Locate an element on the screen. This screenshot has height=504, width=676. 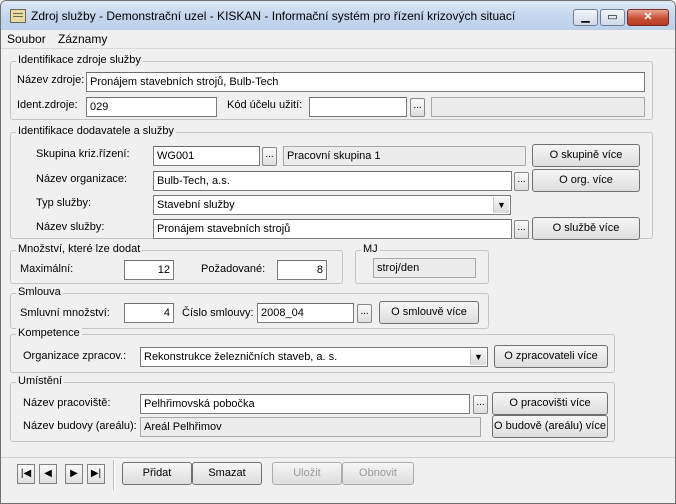
maximize-icon: ▭ is located at coordinates (612, 17).